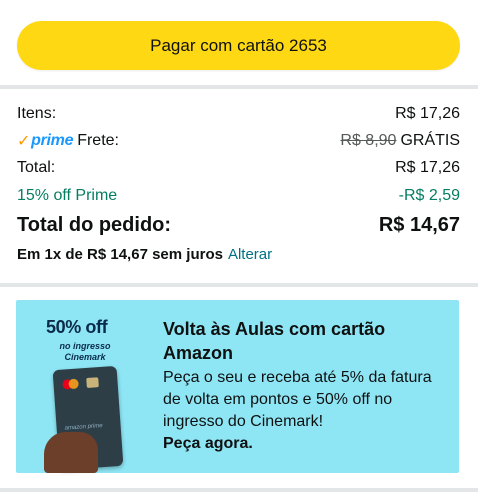  What do you see at coordinates (120, 254) in the screenshot?
I see `installment-text: Em 1x de R$ 14,67 sem juros` at bounding box center [120, 254].